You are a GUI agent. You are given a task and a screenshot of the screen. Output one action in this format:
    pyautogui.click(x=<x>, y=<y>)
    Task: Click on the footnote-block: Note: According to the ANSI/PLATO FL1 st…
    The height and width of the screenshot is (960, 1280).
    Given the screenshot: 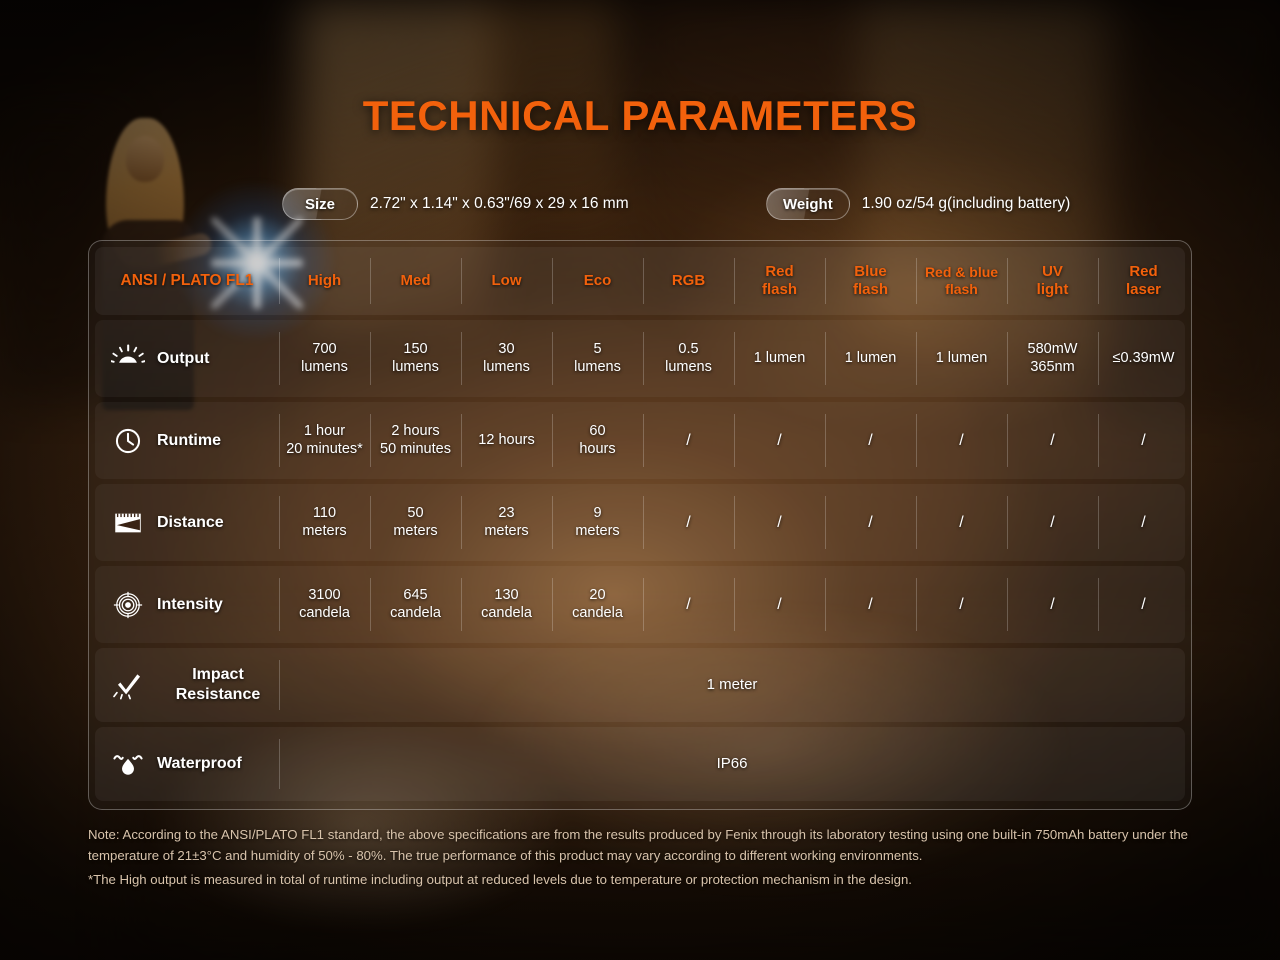 What is the action you would take?
    pyautogui.click(x=638, y=857)
    